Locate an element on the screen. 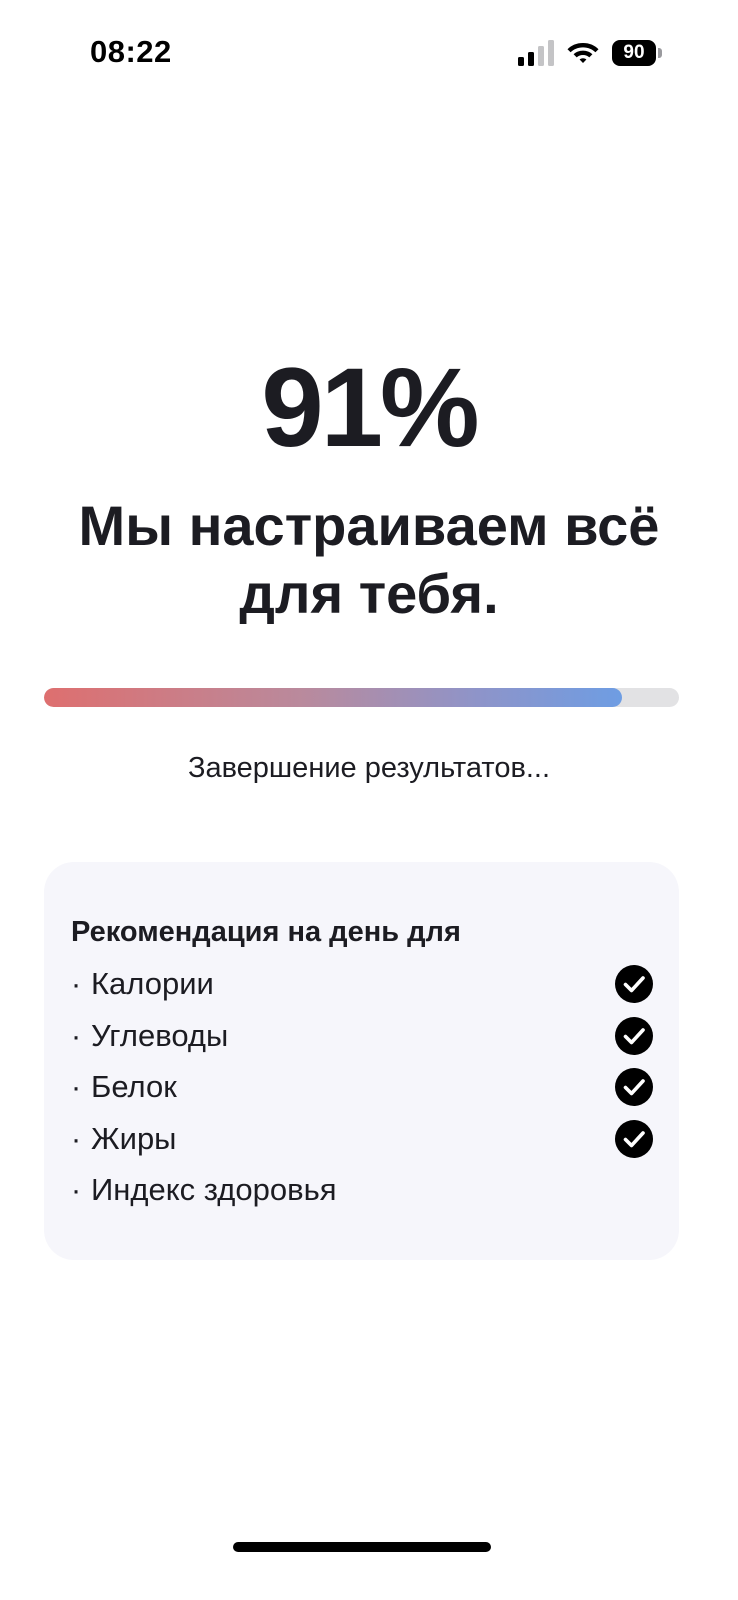 This screenshot has width=738, height=1600. list-item: · Индекс здоровья is located at coordinates (361, 1194).